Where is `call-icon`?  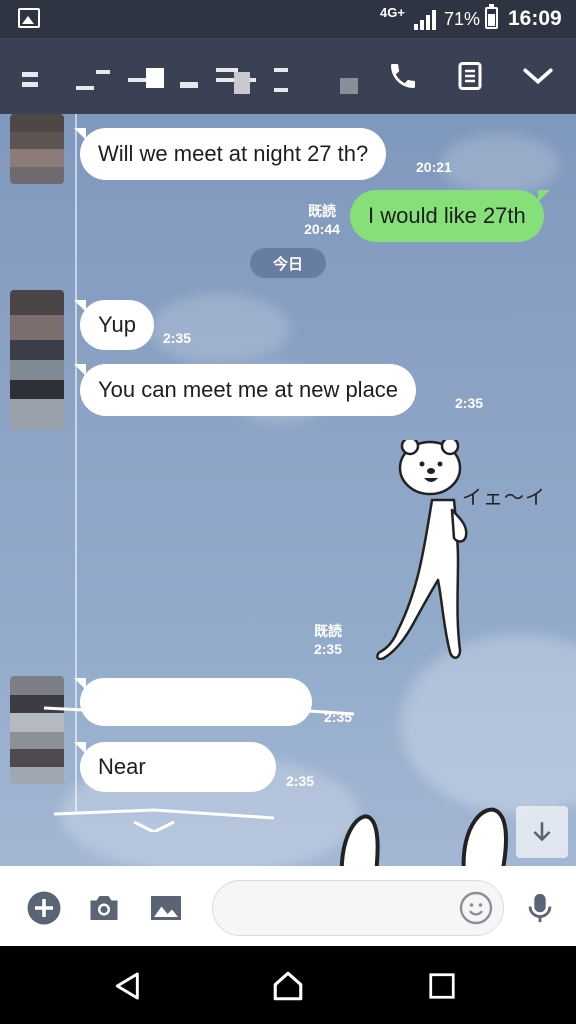 call-icon is located at coordinates (403, 76).